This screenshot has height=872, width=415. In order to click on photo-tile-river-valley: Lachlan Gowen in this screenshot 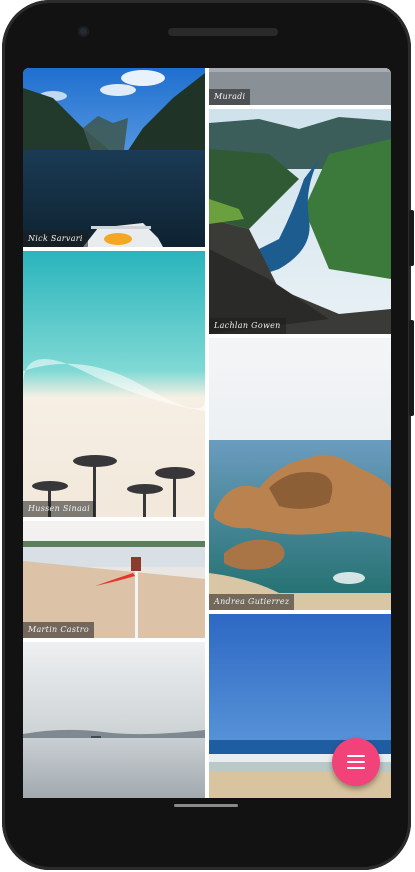, I will do `click(300, 221)`.